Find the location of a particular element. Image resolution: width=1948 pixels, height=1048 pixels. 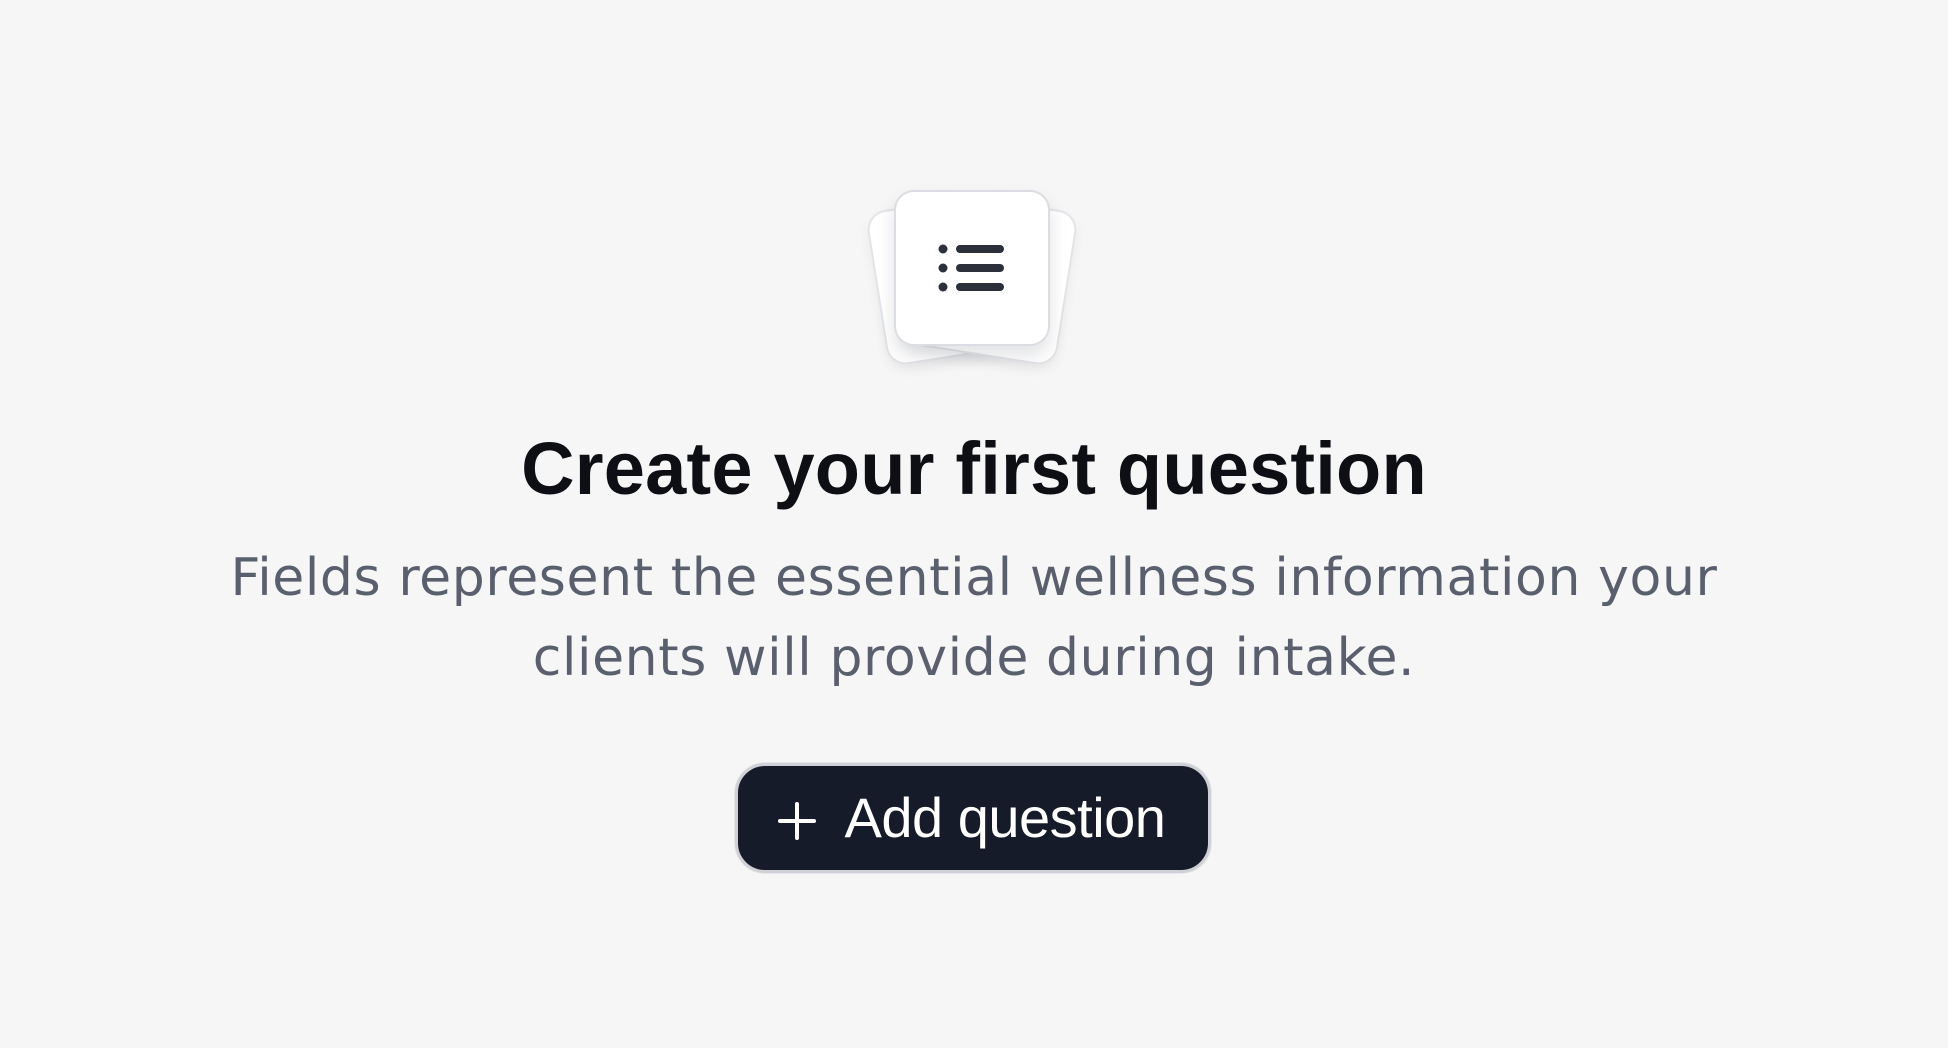

add-question-button-label: Add question is located at coordinates (1005, 817).